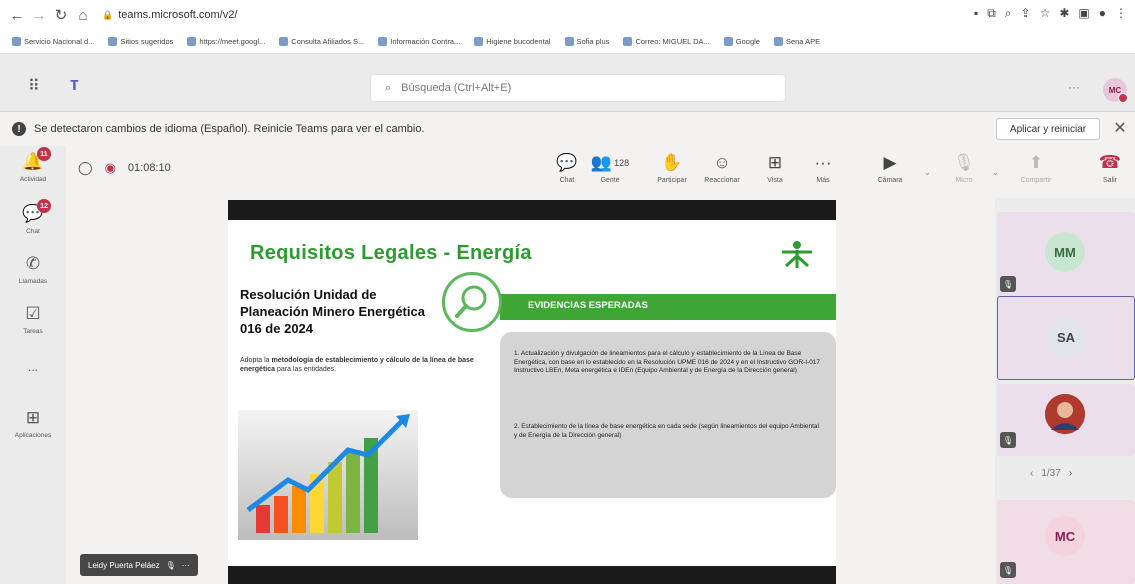 Image resolution: width=1135 pixels, height=584 pixels. Describe the element at coordinates (33, 319) in the screenshot. I see `rail-item-tasks: ☑ Tareas` at that location.